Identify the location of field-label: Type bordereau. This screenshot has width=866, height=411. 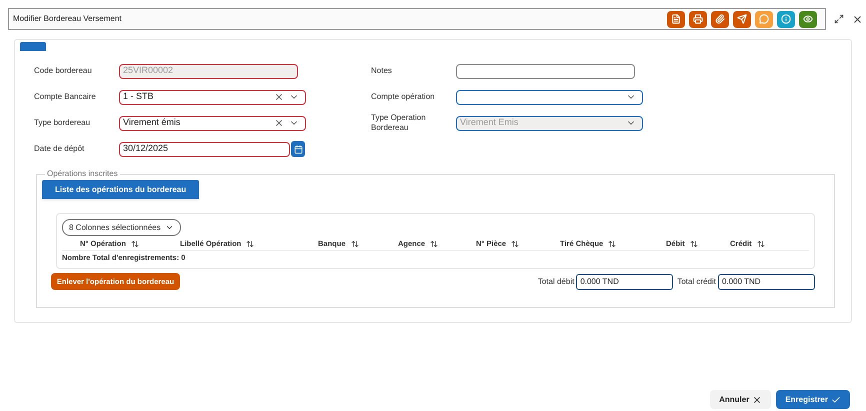
(63, 123).